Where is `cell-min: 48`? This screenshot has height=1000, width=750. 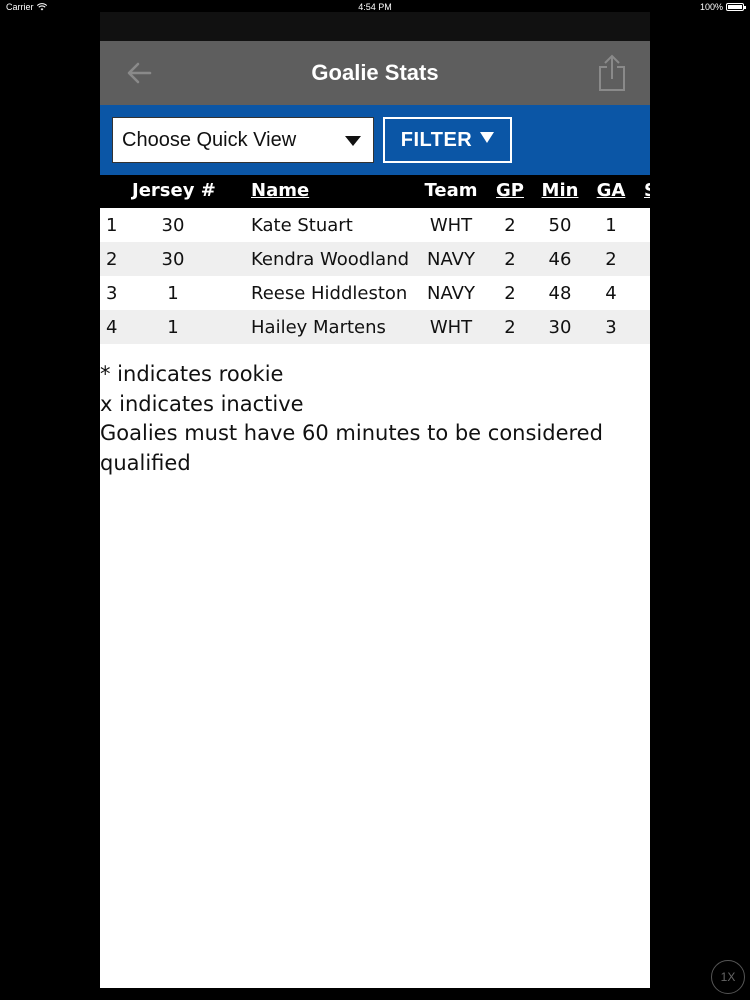
cell-min: 48 is located at coordinates (560, 293).